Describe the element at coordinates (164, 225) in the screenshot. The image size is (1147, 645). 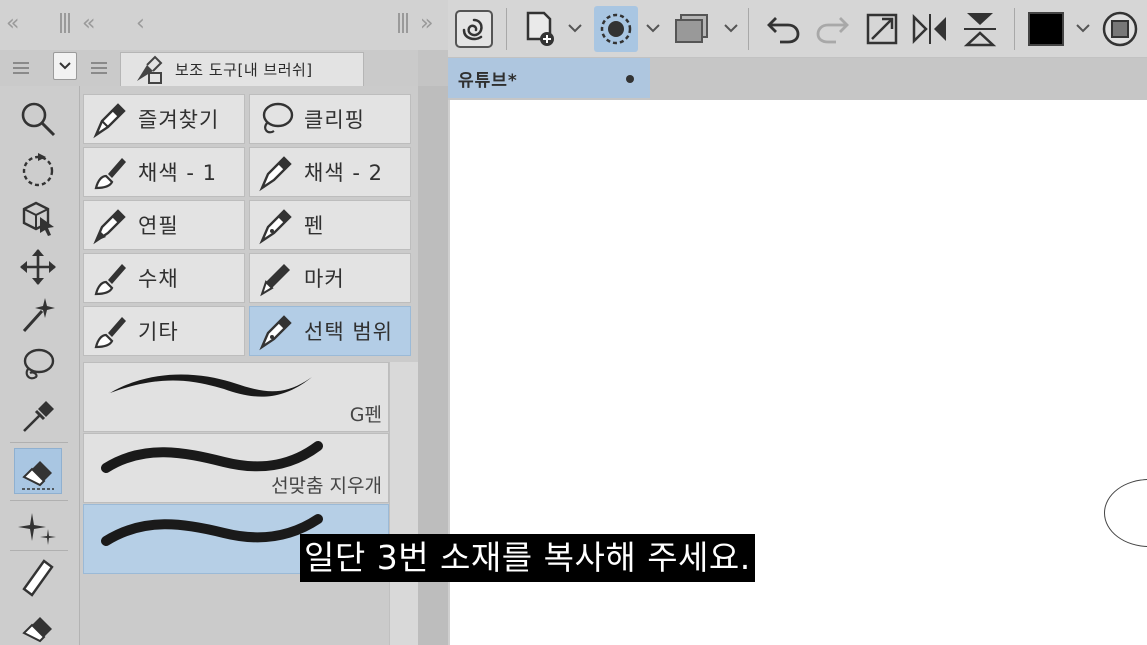
I see `group-pencil: 연필` at that location.